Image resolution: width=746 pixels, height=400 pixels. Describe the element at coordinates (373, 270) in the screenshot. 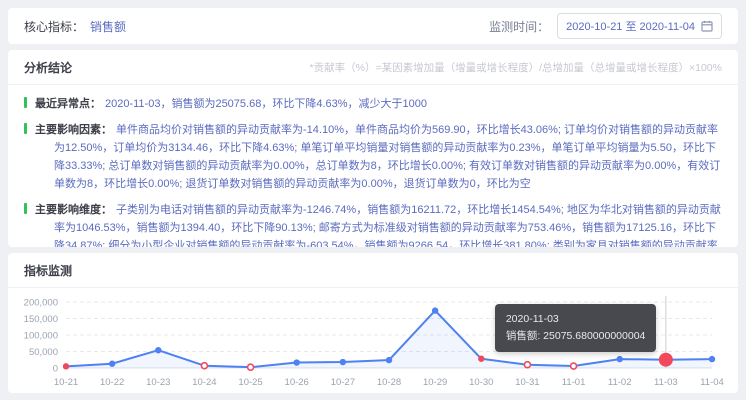

I see `monitor-title-row: 指标监测` at that location.